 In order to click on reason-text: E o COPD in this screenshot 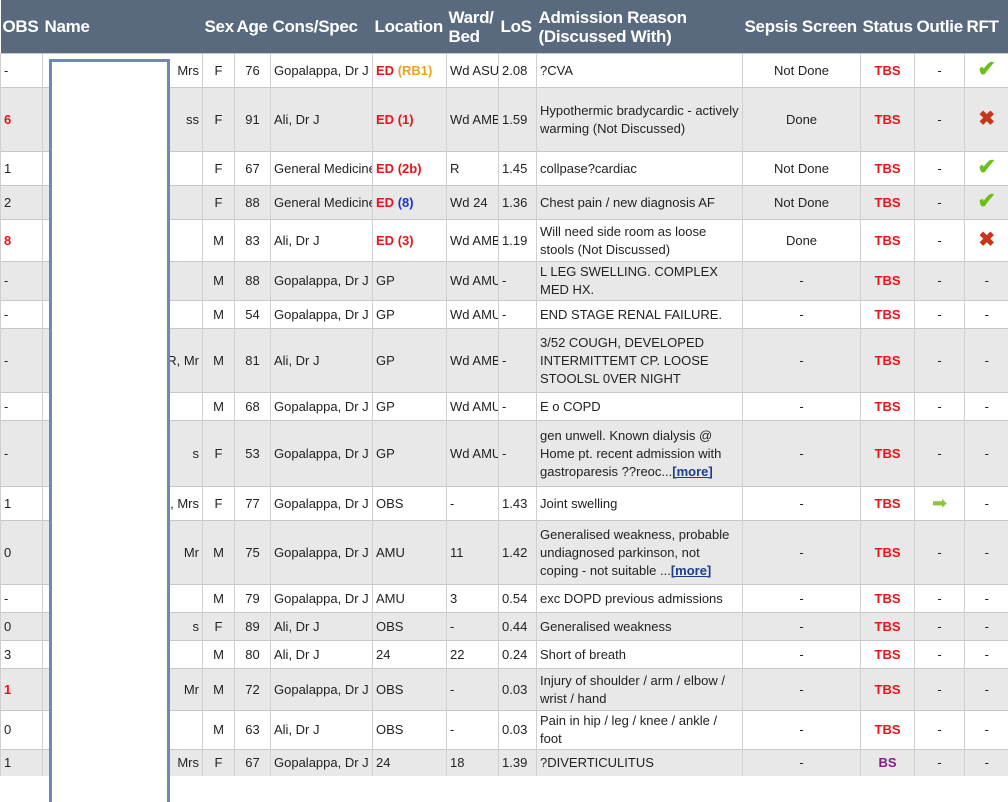, I will do `click(570, 406)`.